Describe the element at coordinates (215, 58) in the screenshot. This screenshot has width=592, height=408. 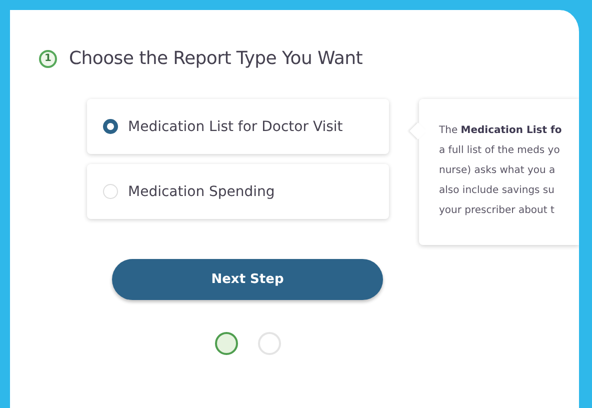
I see `section-heading: Choose the Report Type You Want` at that location.